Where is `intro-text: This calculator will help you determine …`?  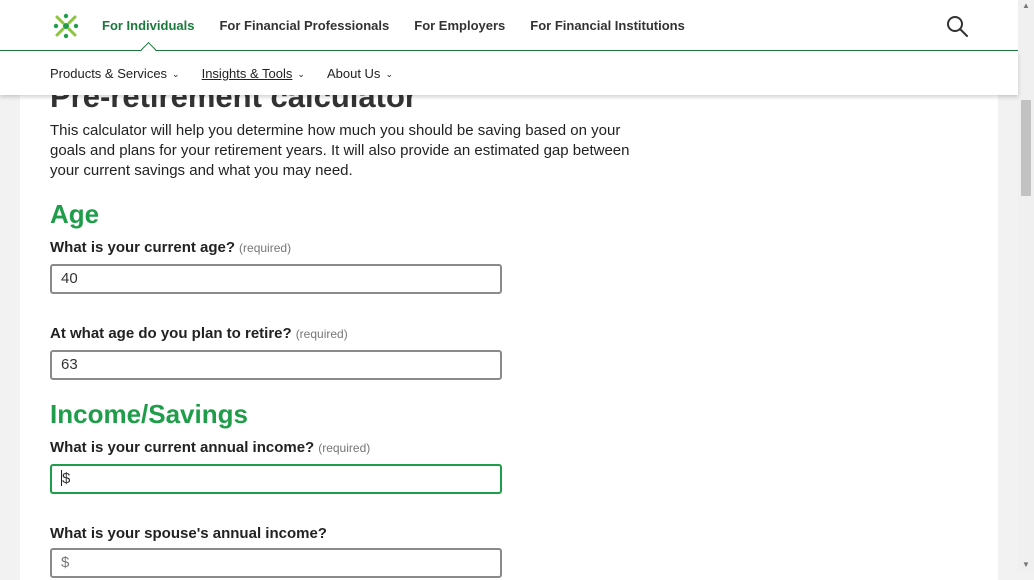 intro-text: This calculator will help you determine … is located at coordinates (340, 150).